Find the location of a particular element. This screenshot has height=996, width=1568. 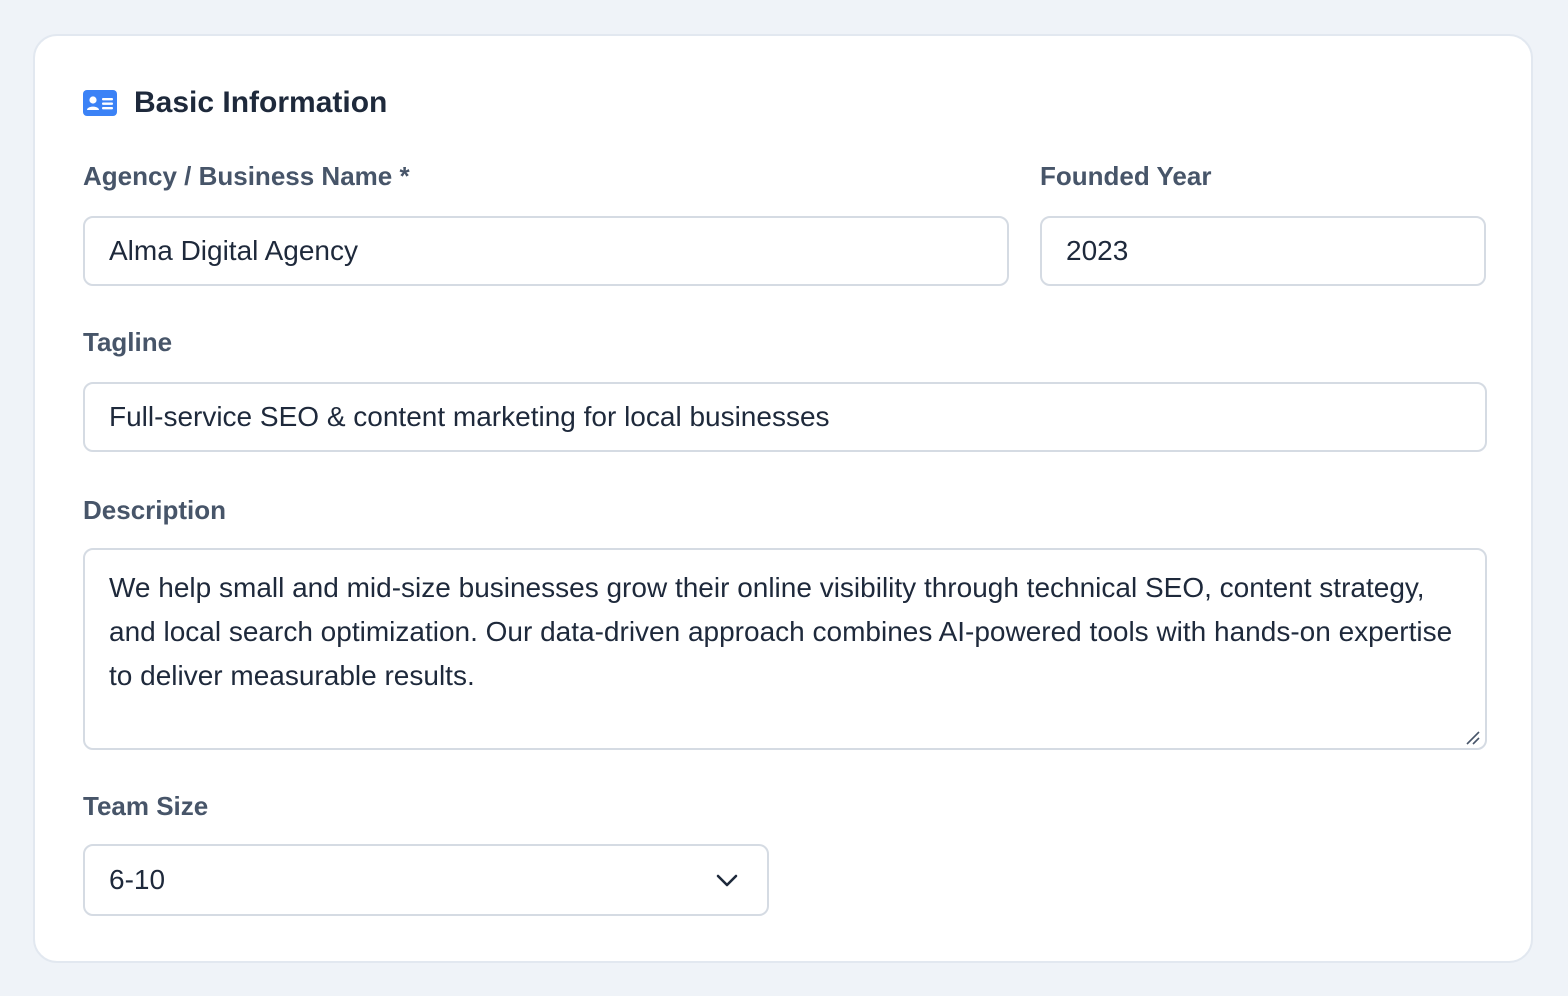

resize-handle-icon is located at coordinates (1472, 737).